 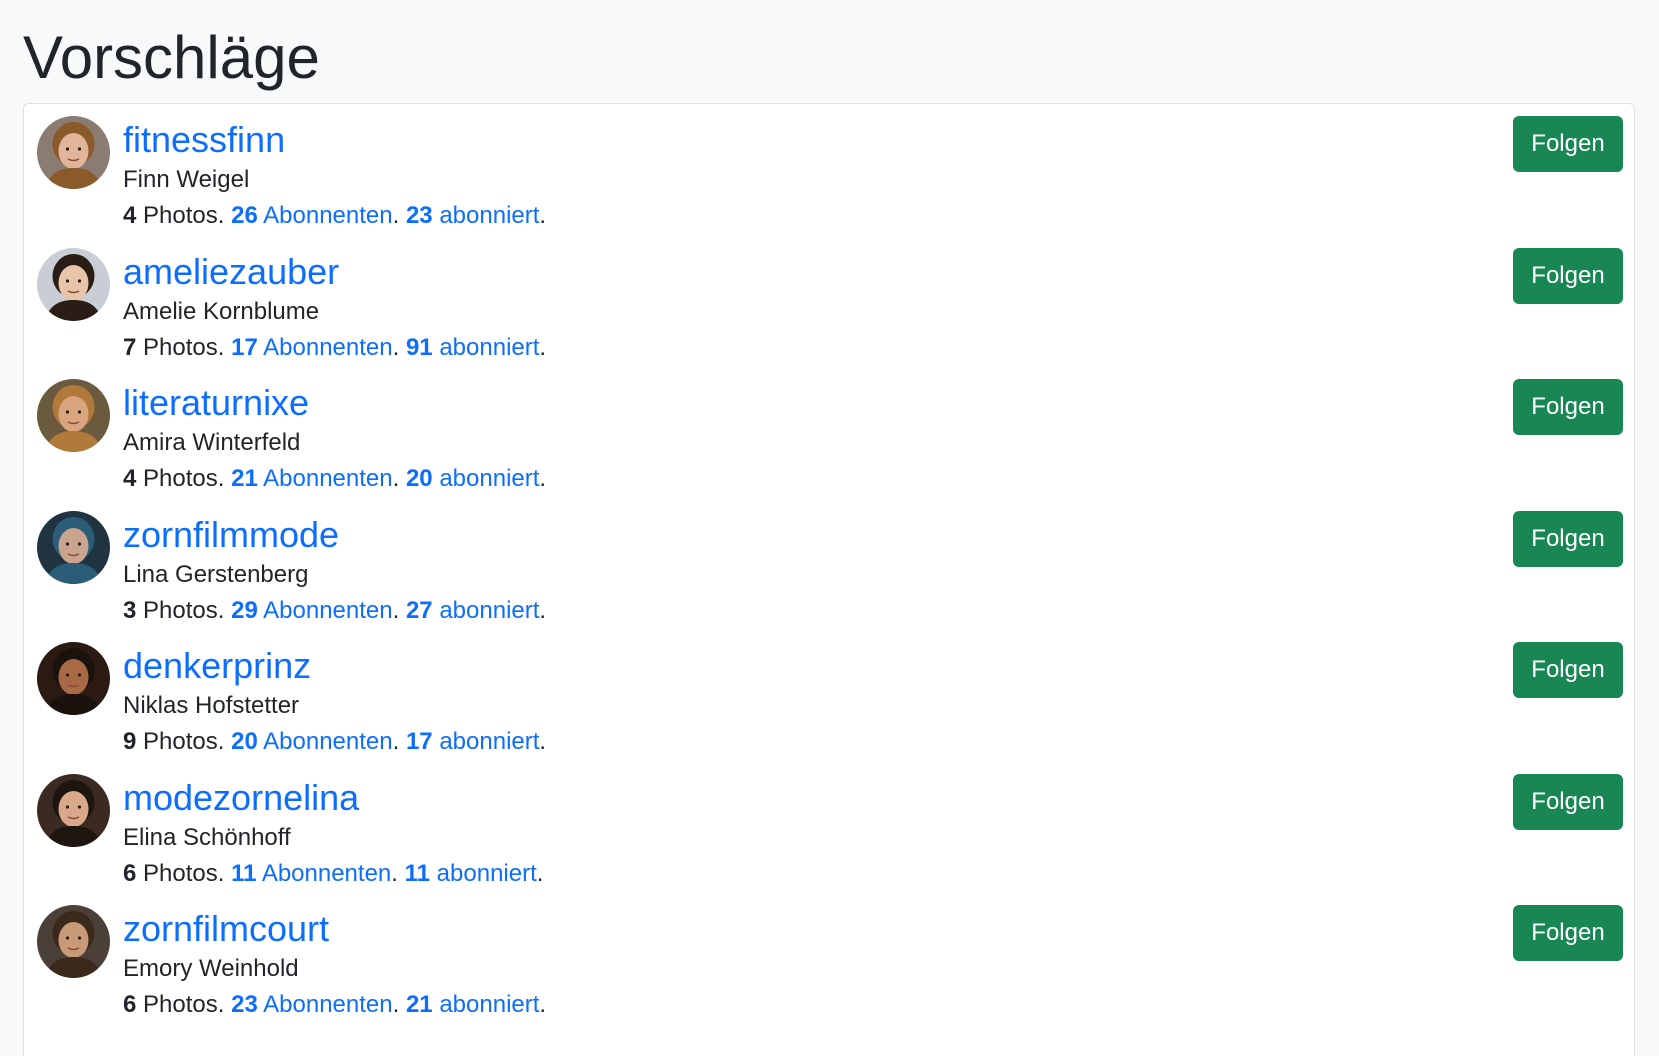 I want to click on following-count-link: 27 abonniert, so click(x=472, y=610).